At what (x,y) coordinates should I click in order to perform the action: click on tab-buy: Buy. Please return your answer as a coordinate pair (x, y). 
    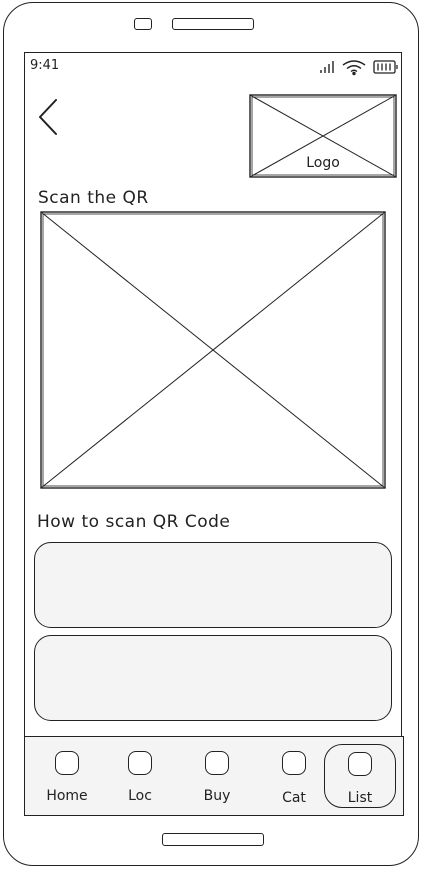
    Looking at the image, I should click on (217, 776).